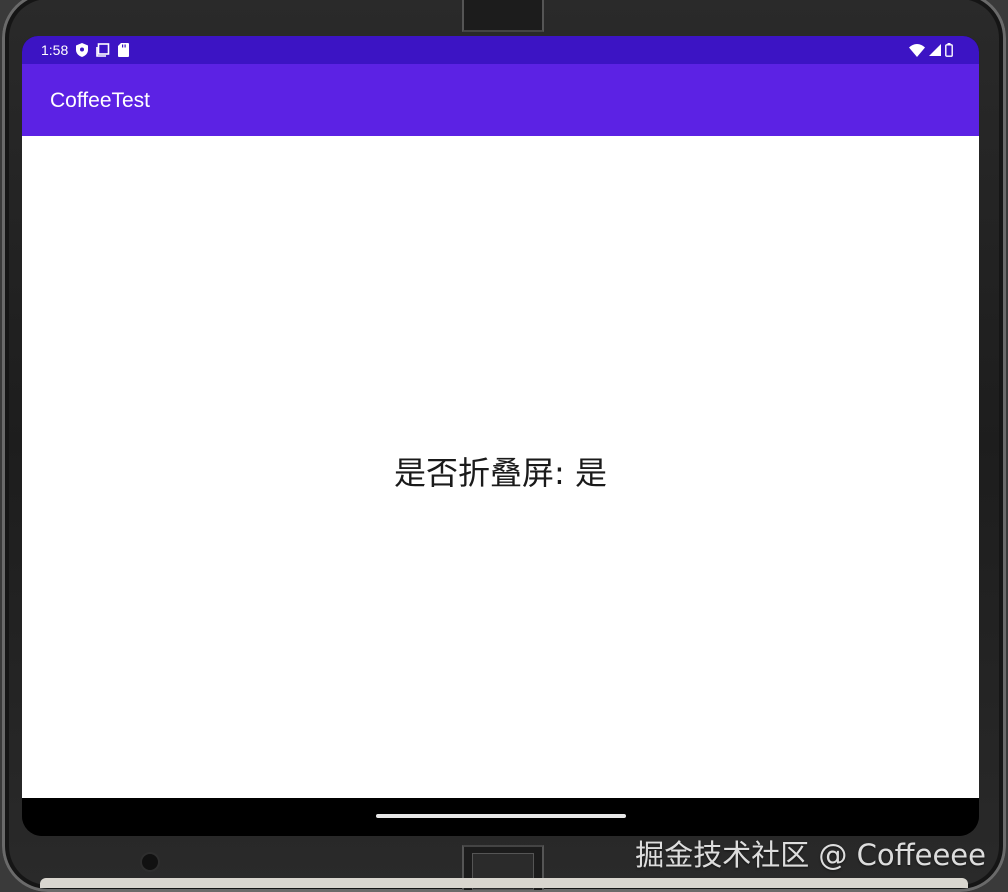 The image size is (1008, 892). Describe the element at coordinates (503, 16) in the screenshot. I see `hinge-top` at that location.